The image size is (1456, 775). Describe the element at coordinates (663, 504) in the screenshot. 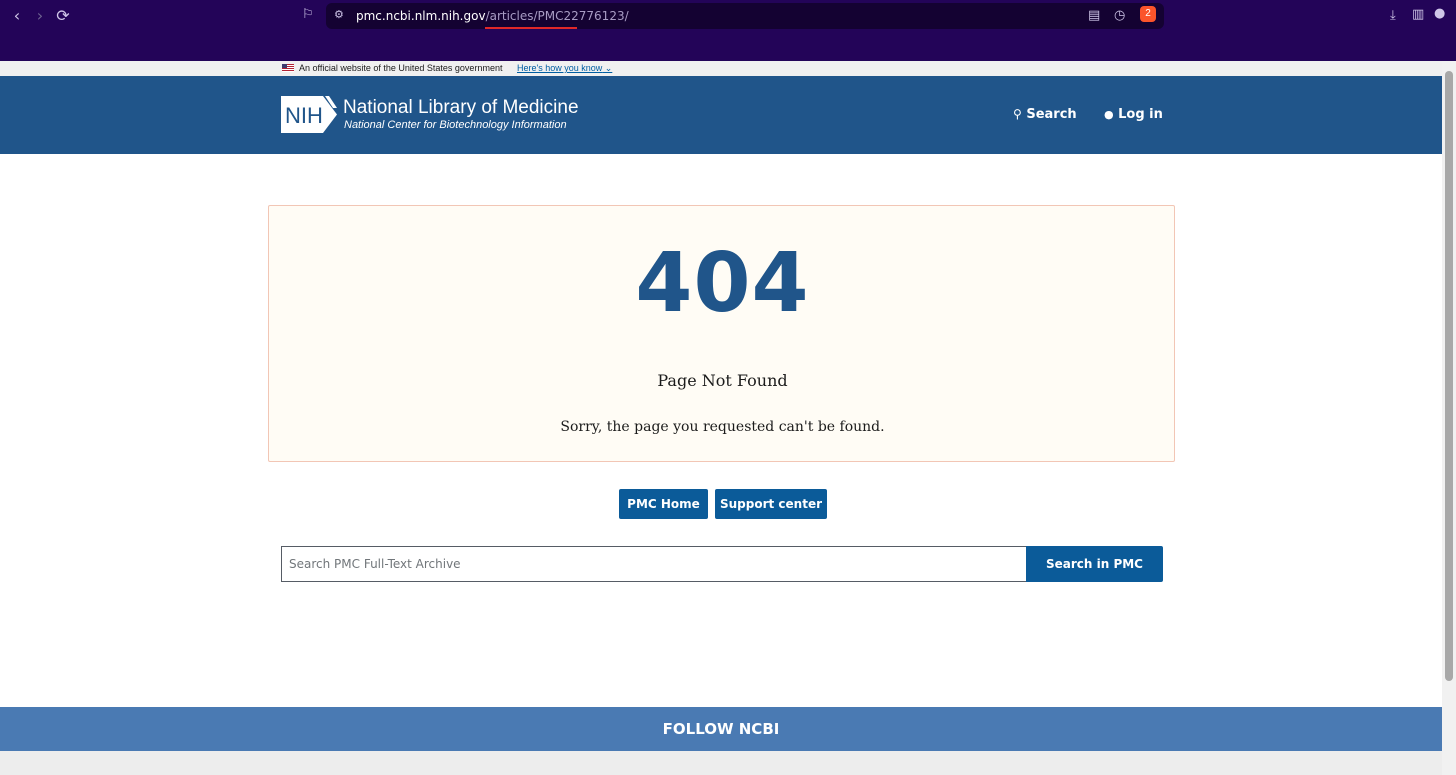

I see `pmc-home-button: PMC Home` at that location.